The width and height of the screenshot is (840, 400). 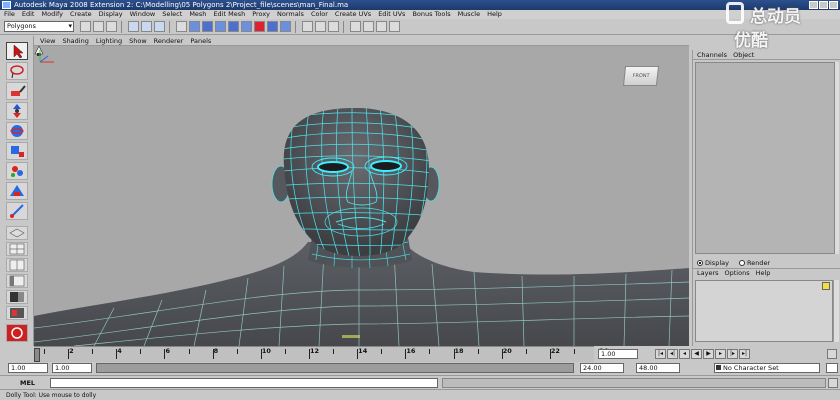 I want to click on step-back-frame-button: ◂, so click(x=684, y=354).